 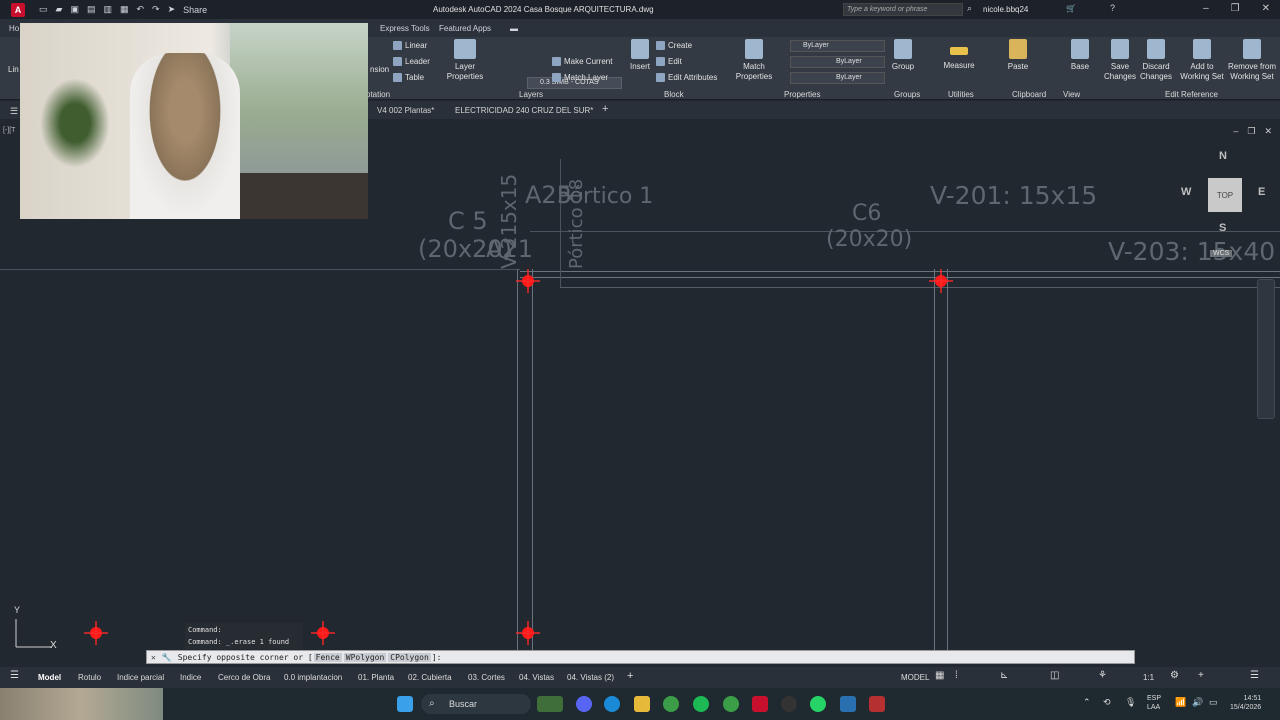 What do you see at coordinates (1223, 156) in the screenshot?
I see `compass-north: N` at bounding box center [1223, 156].